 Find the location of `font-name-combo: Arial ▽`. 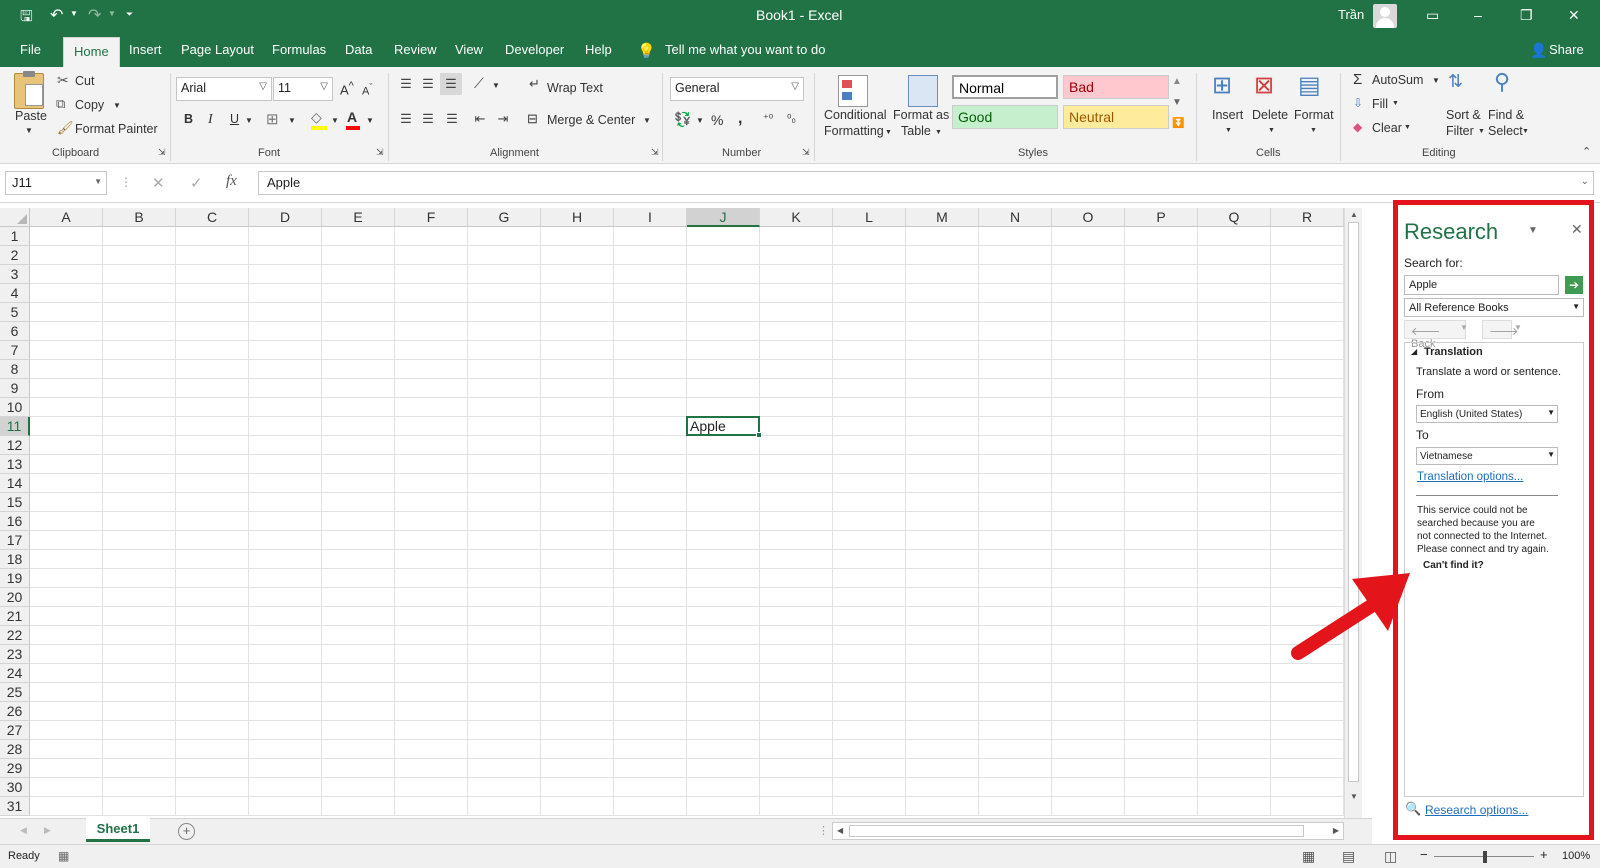

font-name-combo: Arial ▽ is located at coordinates (224, 89).